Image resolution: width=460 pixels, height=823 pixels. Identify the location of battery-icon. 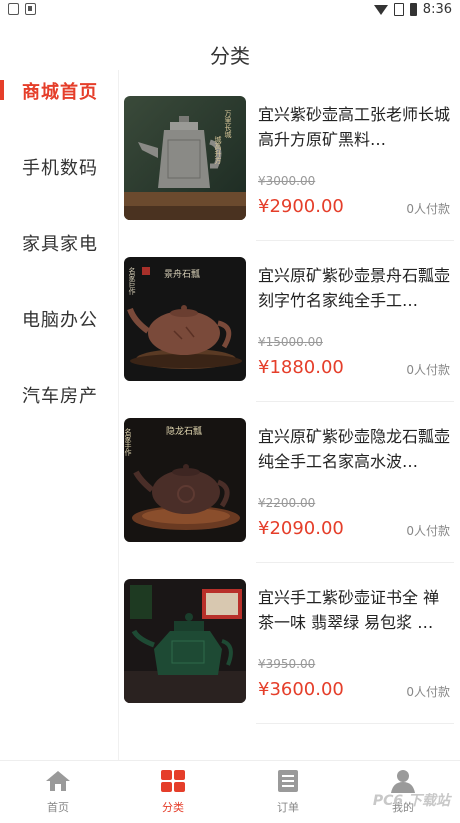
(413, 9).